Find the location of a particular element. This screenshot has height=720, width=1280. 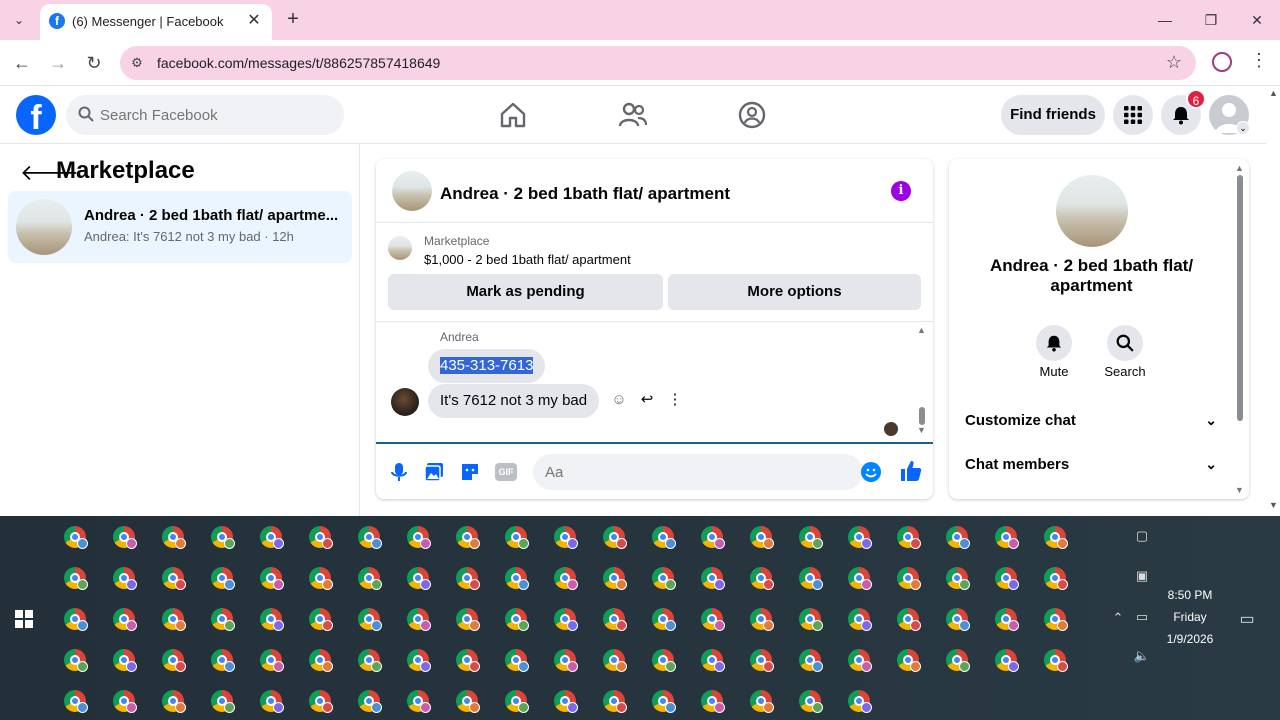

sender-avatar is located at coordinates (405, 402).